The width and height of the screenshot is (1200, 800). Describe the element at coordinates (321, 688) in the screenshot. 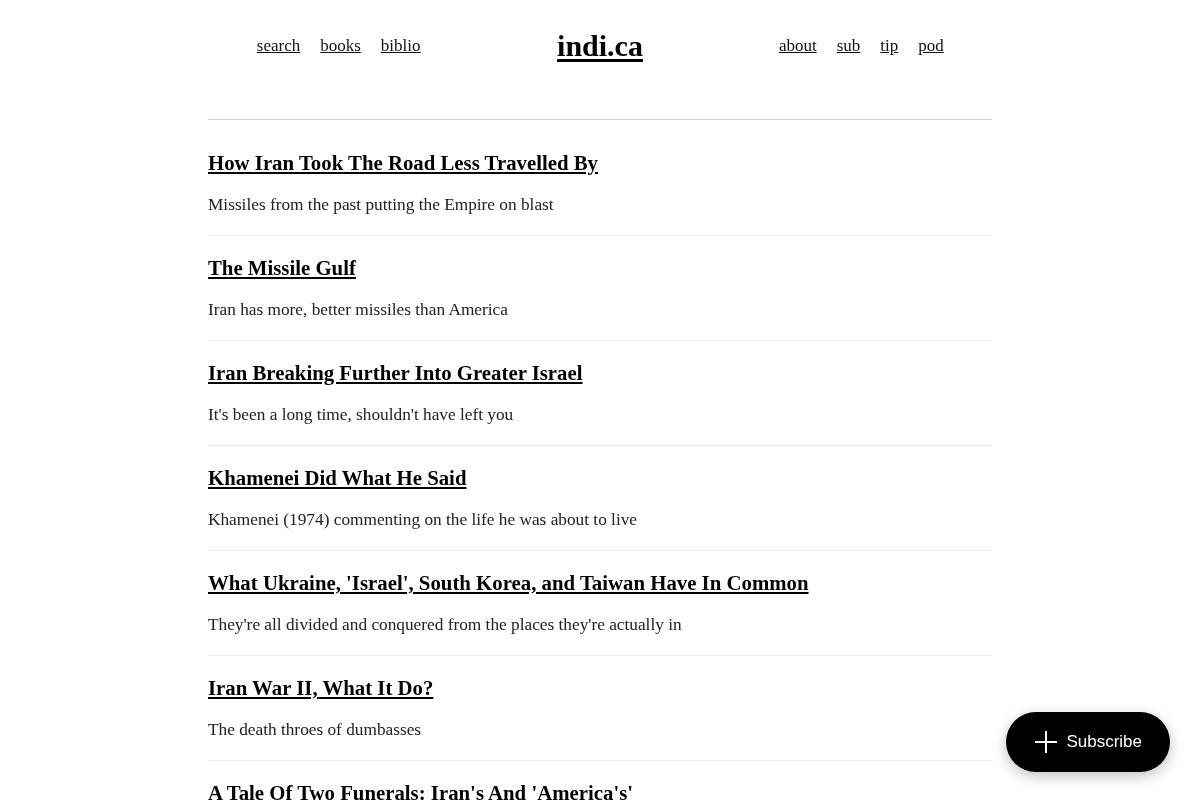

I see `post-title-link: Iran War II, What It Do?` at that location.